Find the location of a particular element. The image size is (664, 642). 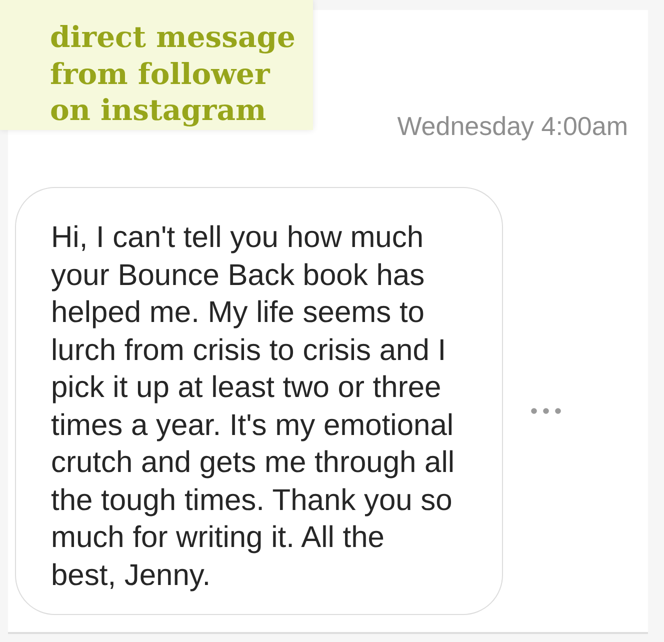

message-timestamp: Wednesday 4:00am is located at coordinates (512, 126).